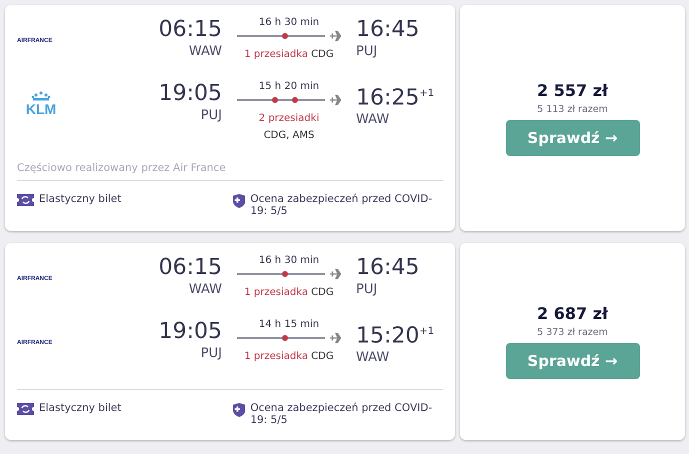  Describe the element at coordinates (289, 324) in the screenshot. I see `flight-duration: 14 h 15 min` at that location.